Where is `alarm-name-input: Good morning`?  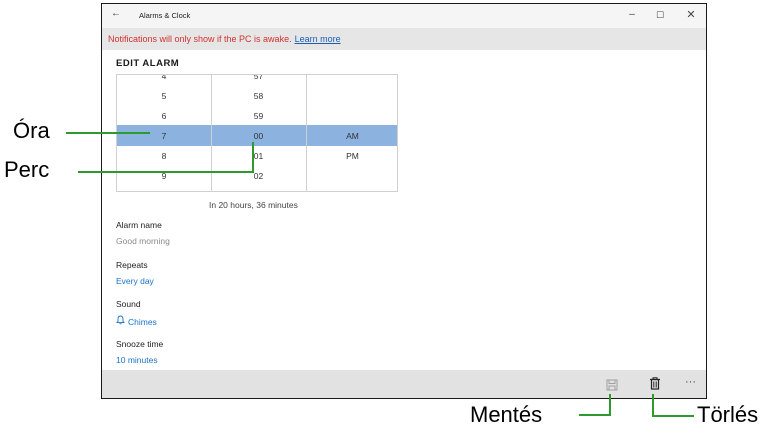 alarm-name-input: Good morning is located at coordinates (143, 241).